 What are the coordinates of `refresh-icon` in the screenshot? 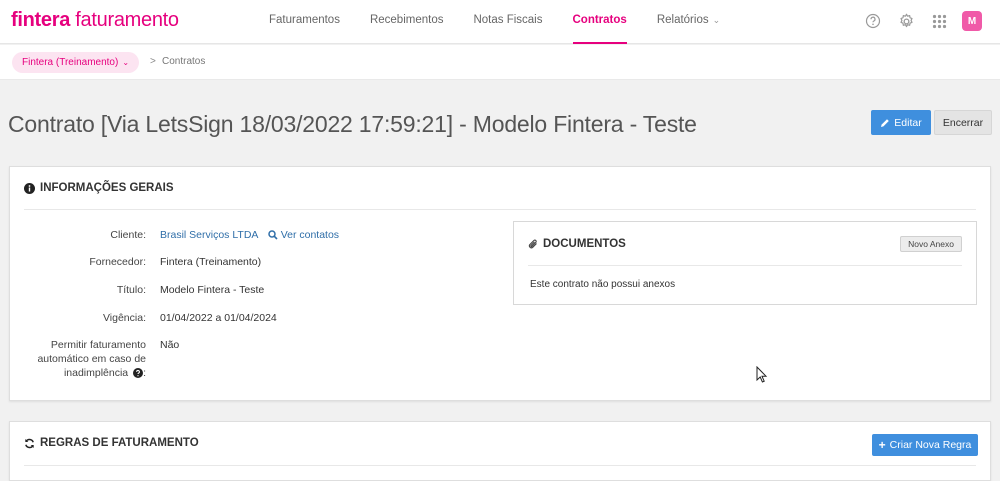 It's located at (29, 443).